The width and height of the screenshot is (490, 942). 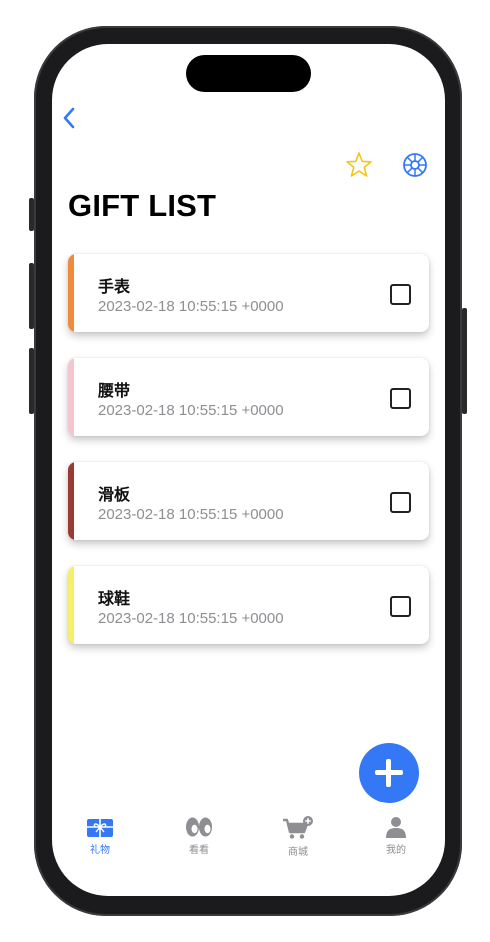 I want to click on page-title: GIFT LIST, so click(x=142, y=205).